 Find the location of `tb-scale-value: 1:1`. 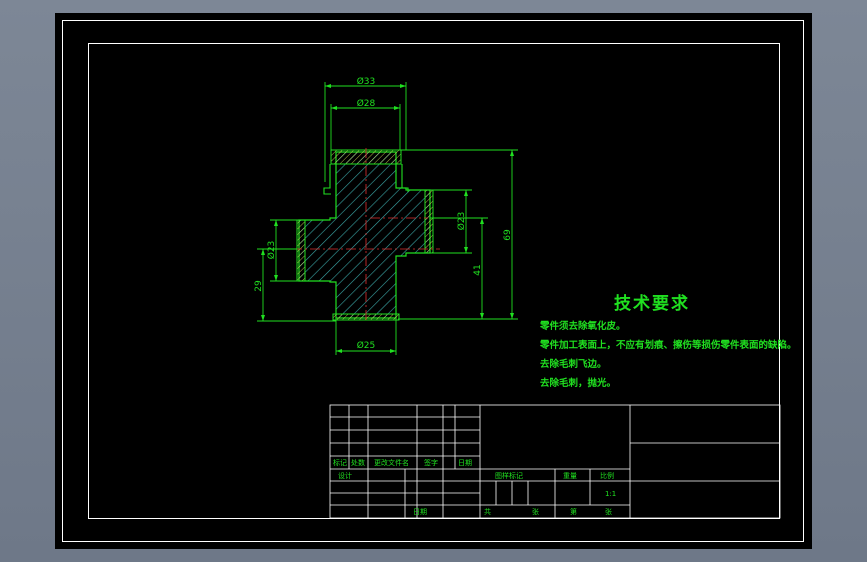

tb-scale-value: 1:1 is located at coordinates (610, 494).